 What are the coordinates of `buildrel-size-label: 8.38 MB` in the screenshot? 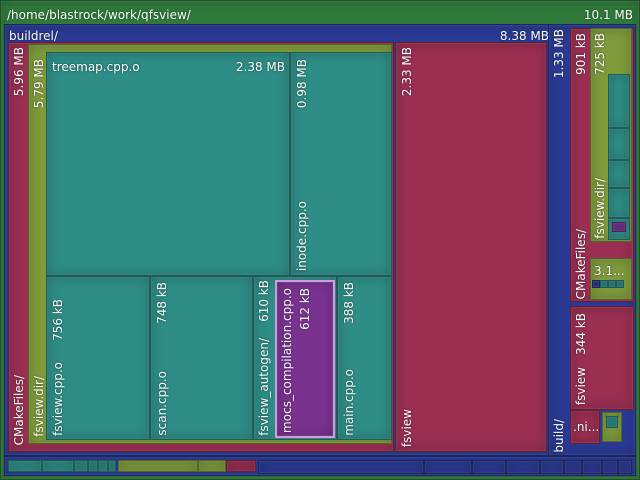 It's located at (524, 36).